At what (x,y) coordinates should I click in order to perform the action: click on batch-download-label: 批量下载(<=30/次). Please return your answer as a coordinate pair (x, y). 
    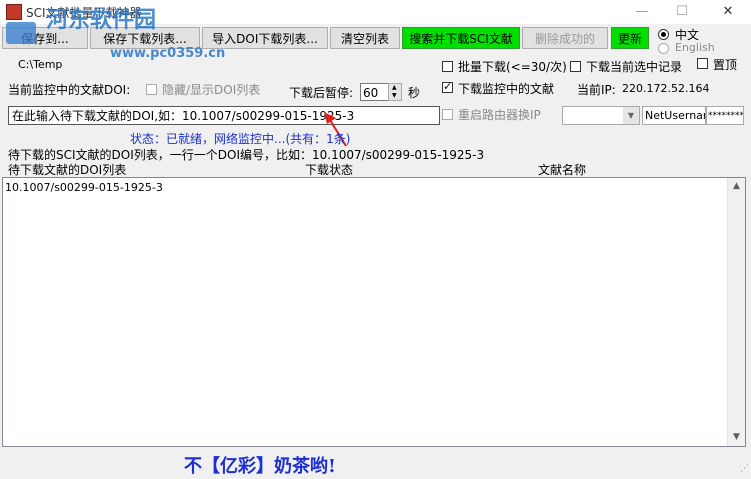
    Looking at the image, I should click on (512, 67).